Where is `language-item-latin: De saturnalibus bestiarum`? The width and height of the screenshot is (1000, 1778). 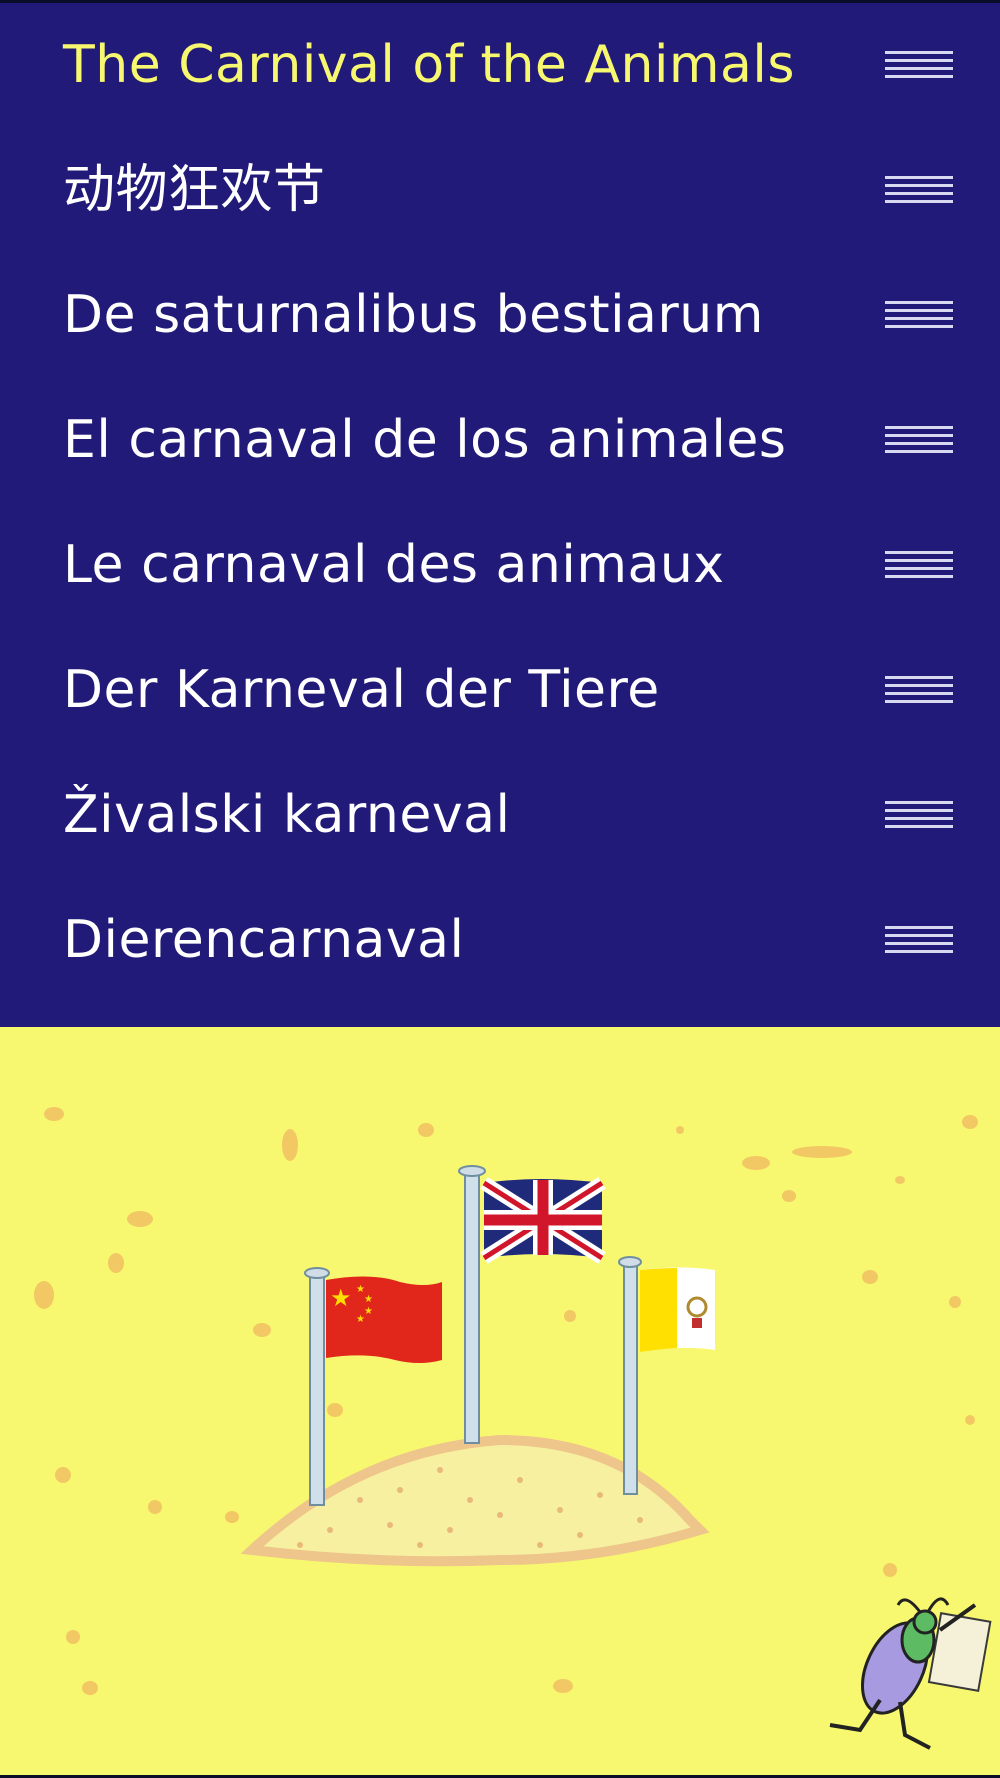
language-item-latin: De saturnalibus bestiarum is located at coordinates (500, 315).